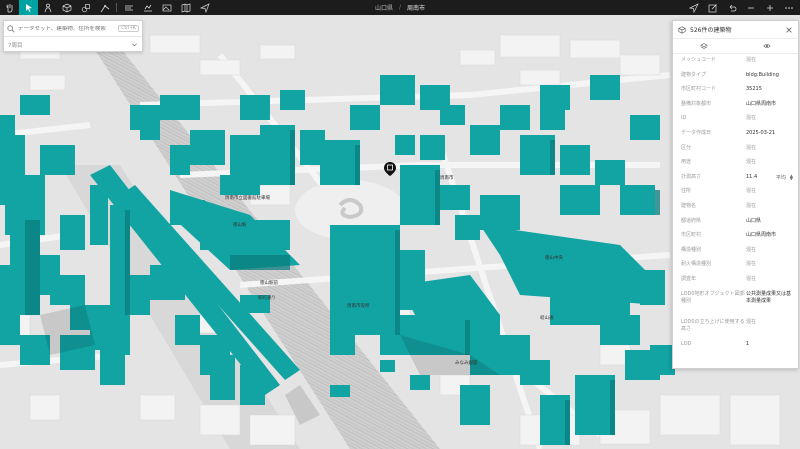  I want to click on tab-visibility, so click(767, 46).